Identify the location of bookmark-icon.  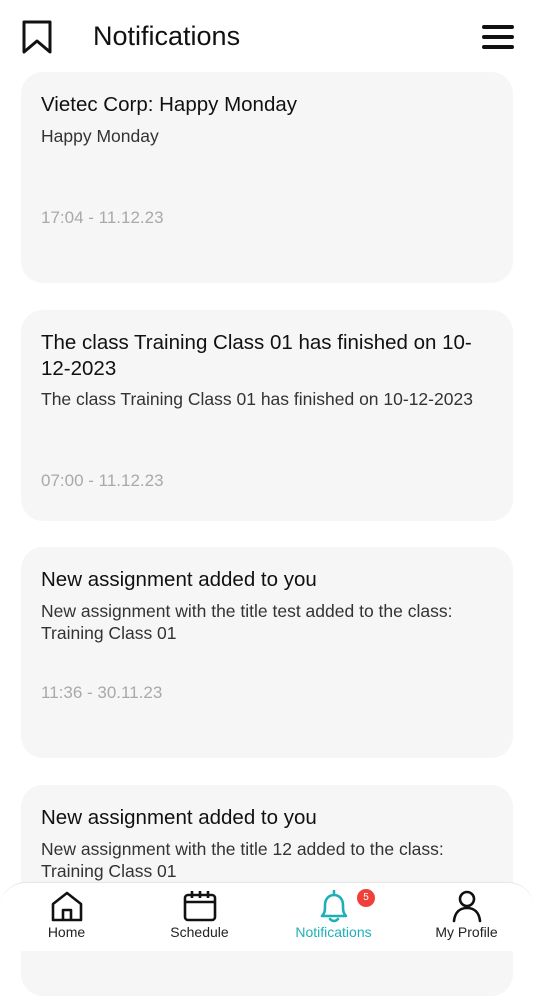
(37, 37).